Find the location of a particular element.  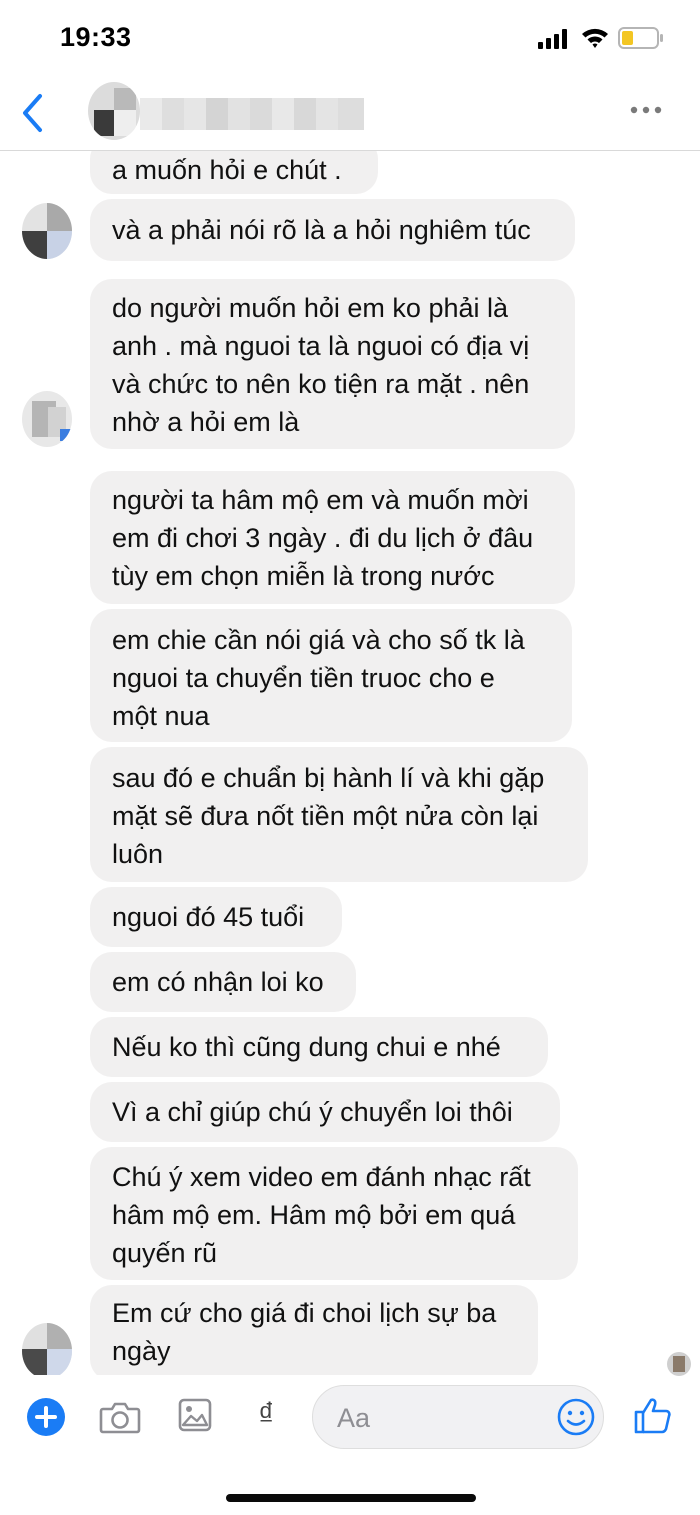

message-line: a muốn hỏi e chút . is located at coordinates (227, 170).